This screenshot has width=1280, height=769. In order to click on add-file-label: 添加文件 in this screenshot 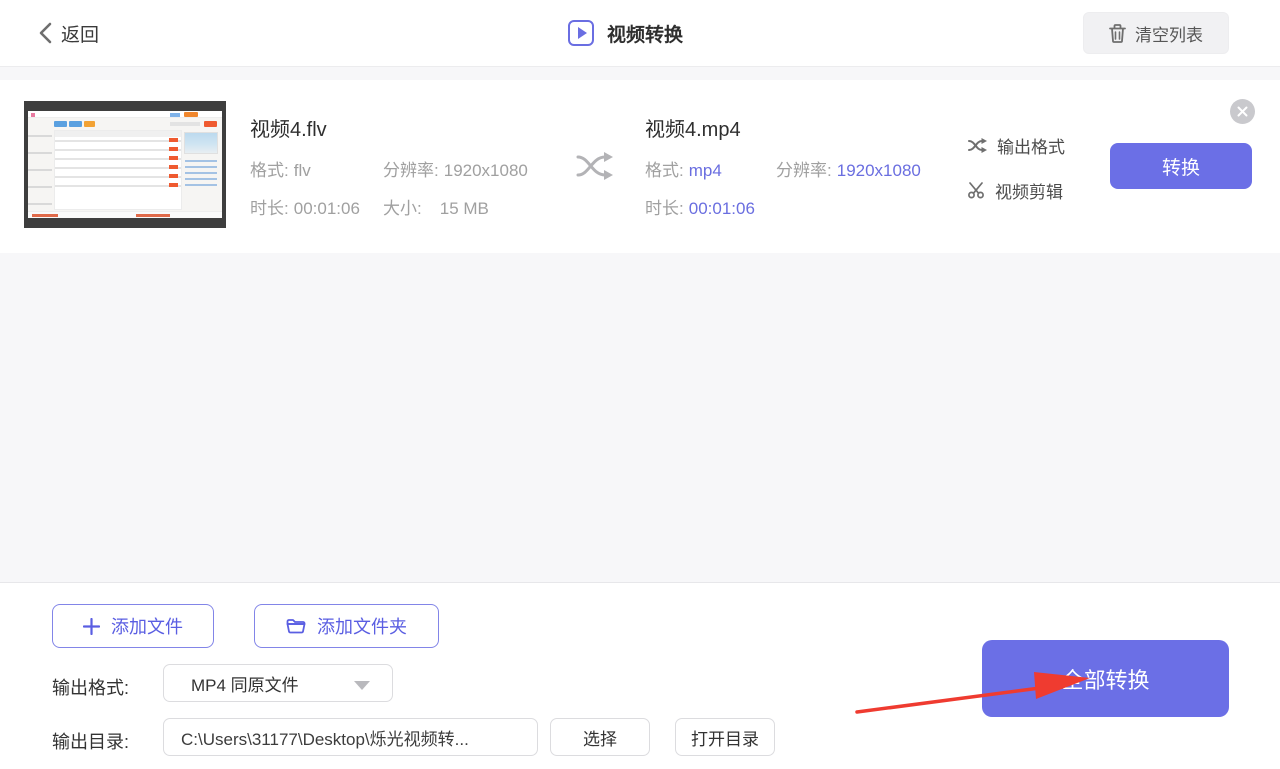, I will do `click(147, 627)`.